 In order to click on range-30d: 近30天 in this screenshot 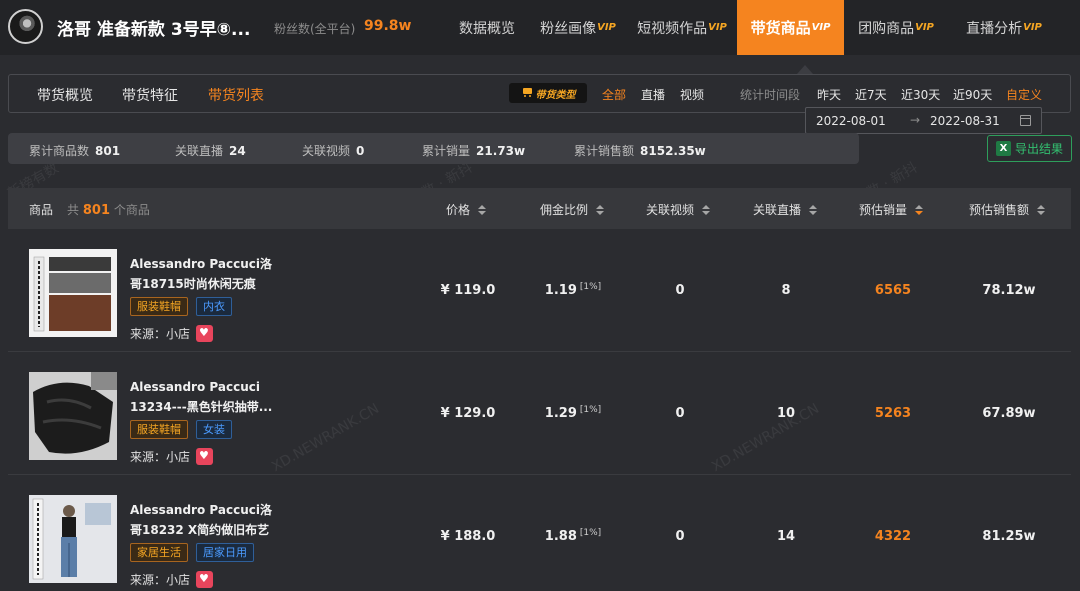, I will do `click(920, 94)`.